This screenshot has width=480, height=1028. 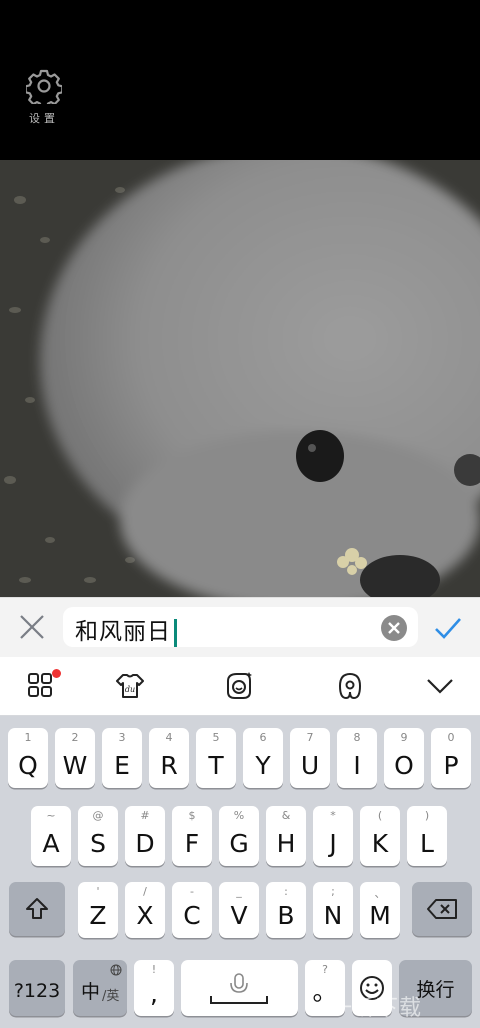 I want to click on key-sub-label: 1, so click(x=28, y=737).